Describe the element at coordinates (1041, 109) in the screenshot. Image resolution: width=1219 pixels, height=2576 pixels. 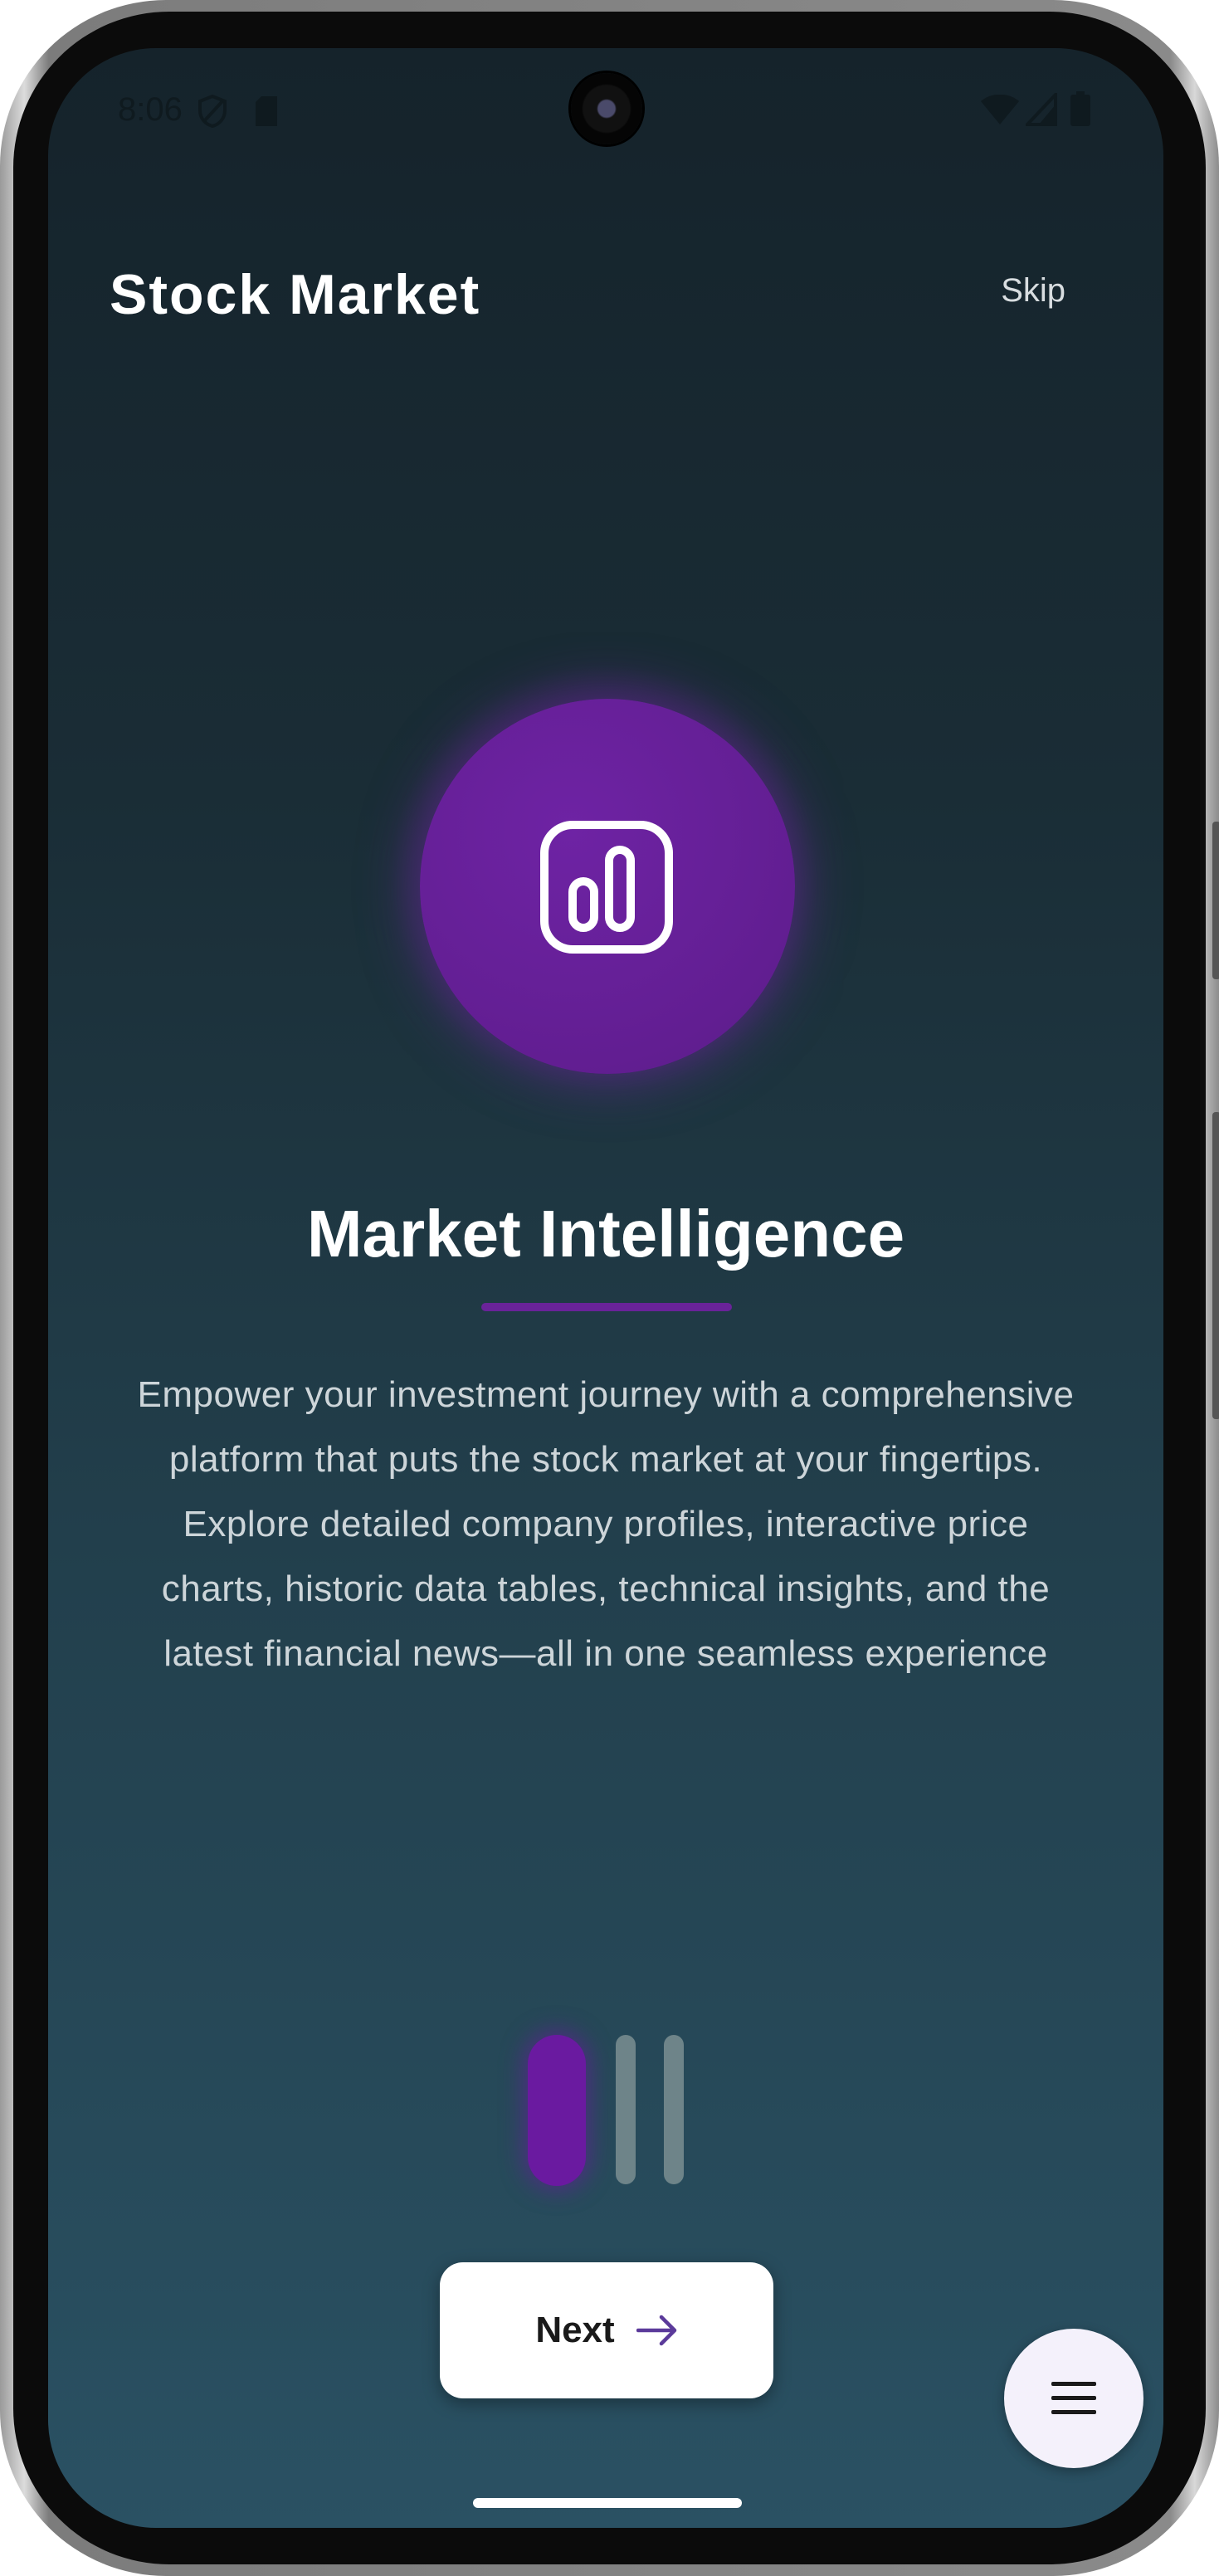
I see `signal-icon` at that location.